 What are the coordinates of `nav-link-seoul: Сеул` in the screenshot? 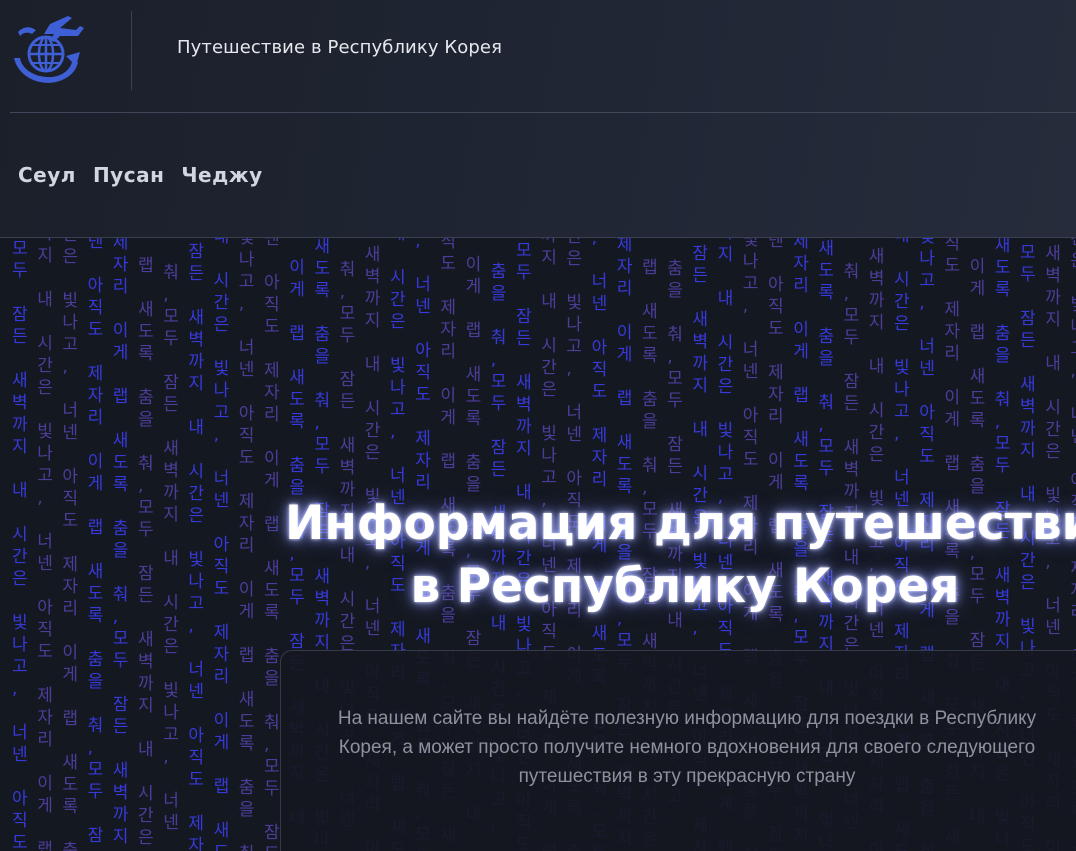 It's located at (47, 175).